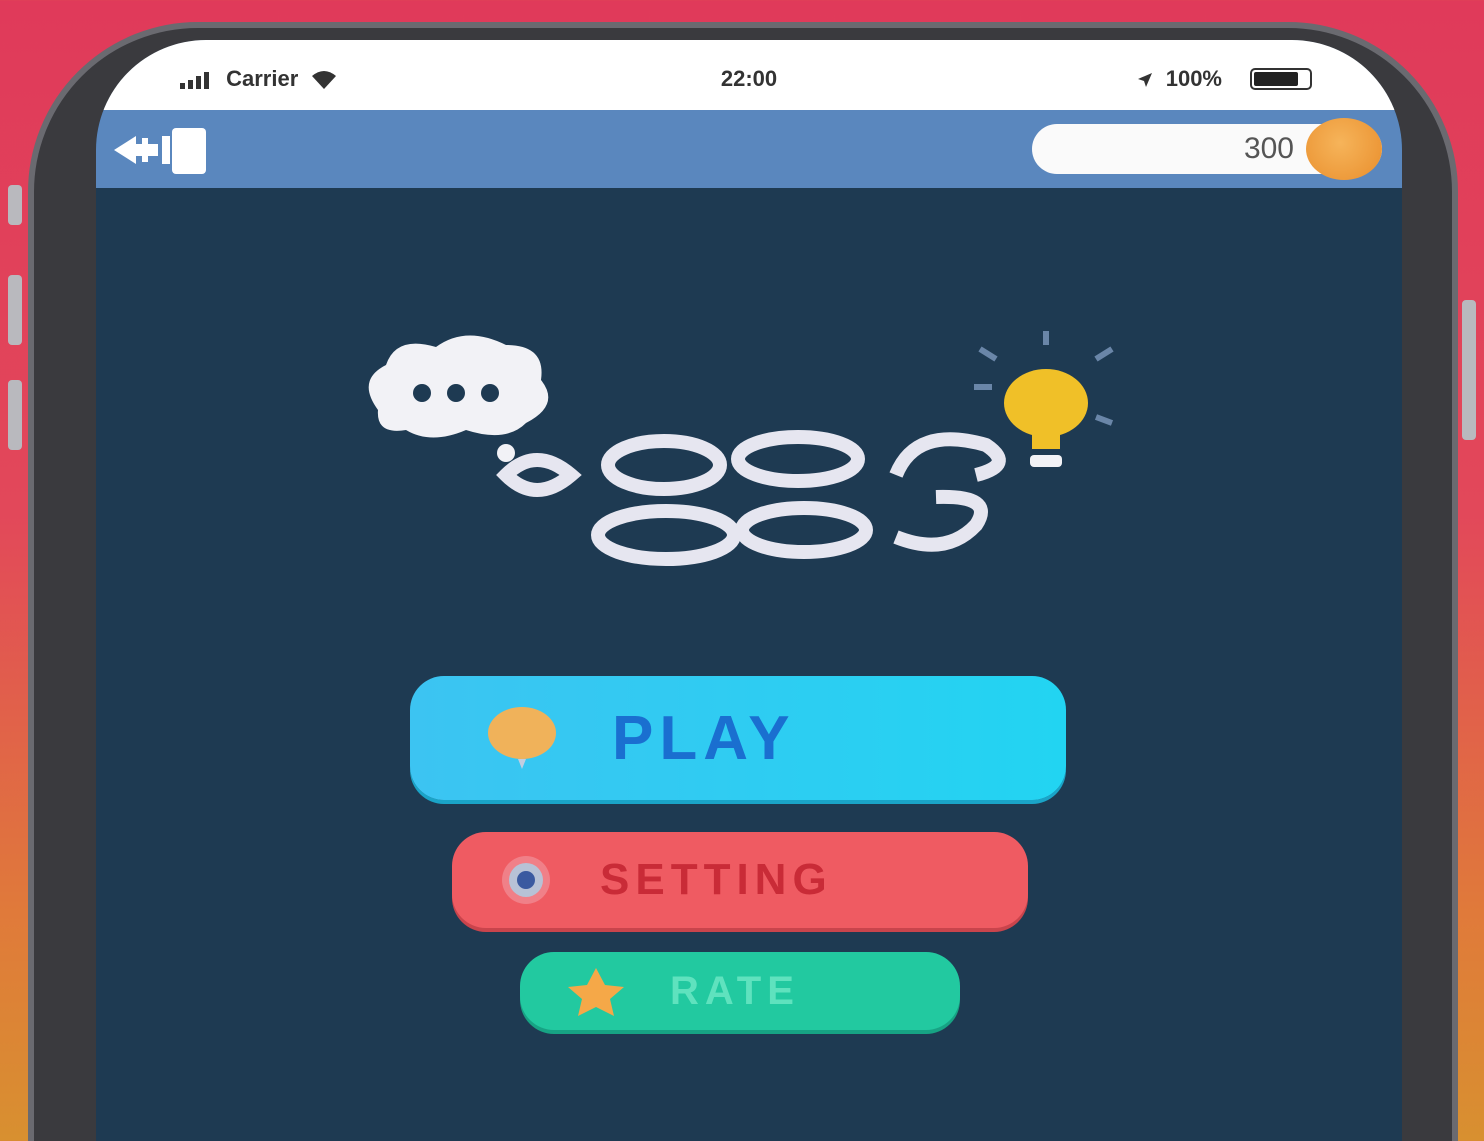  What do you see at coordinates (1268, 148) in the screenshot?
I see `coin-value: 300` at bounding box center [1268, 148].